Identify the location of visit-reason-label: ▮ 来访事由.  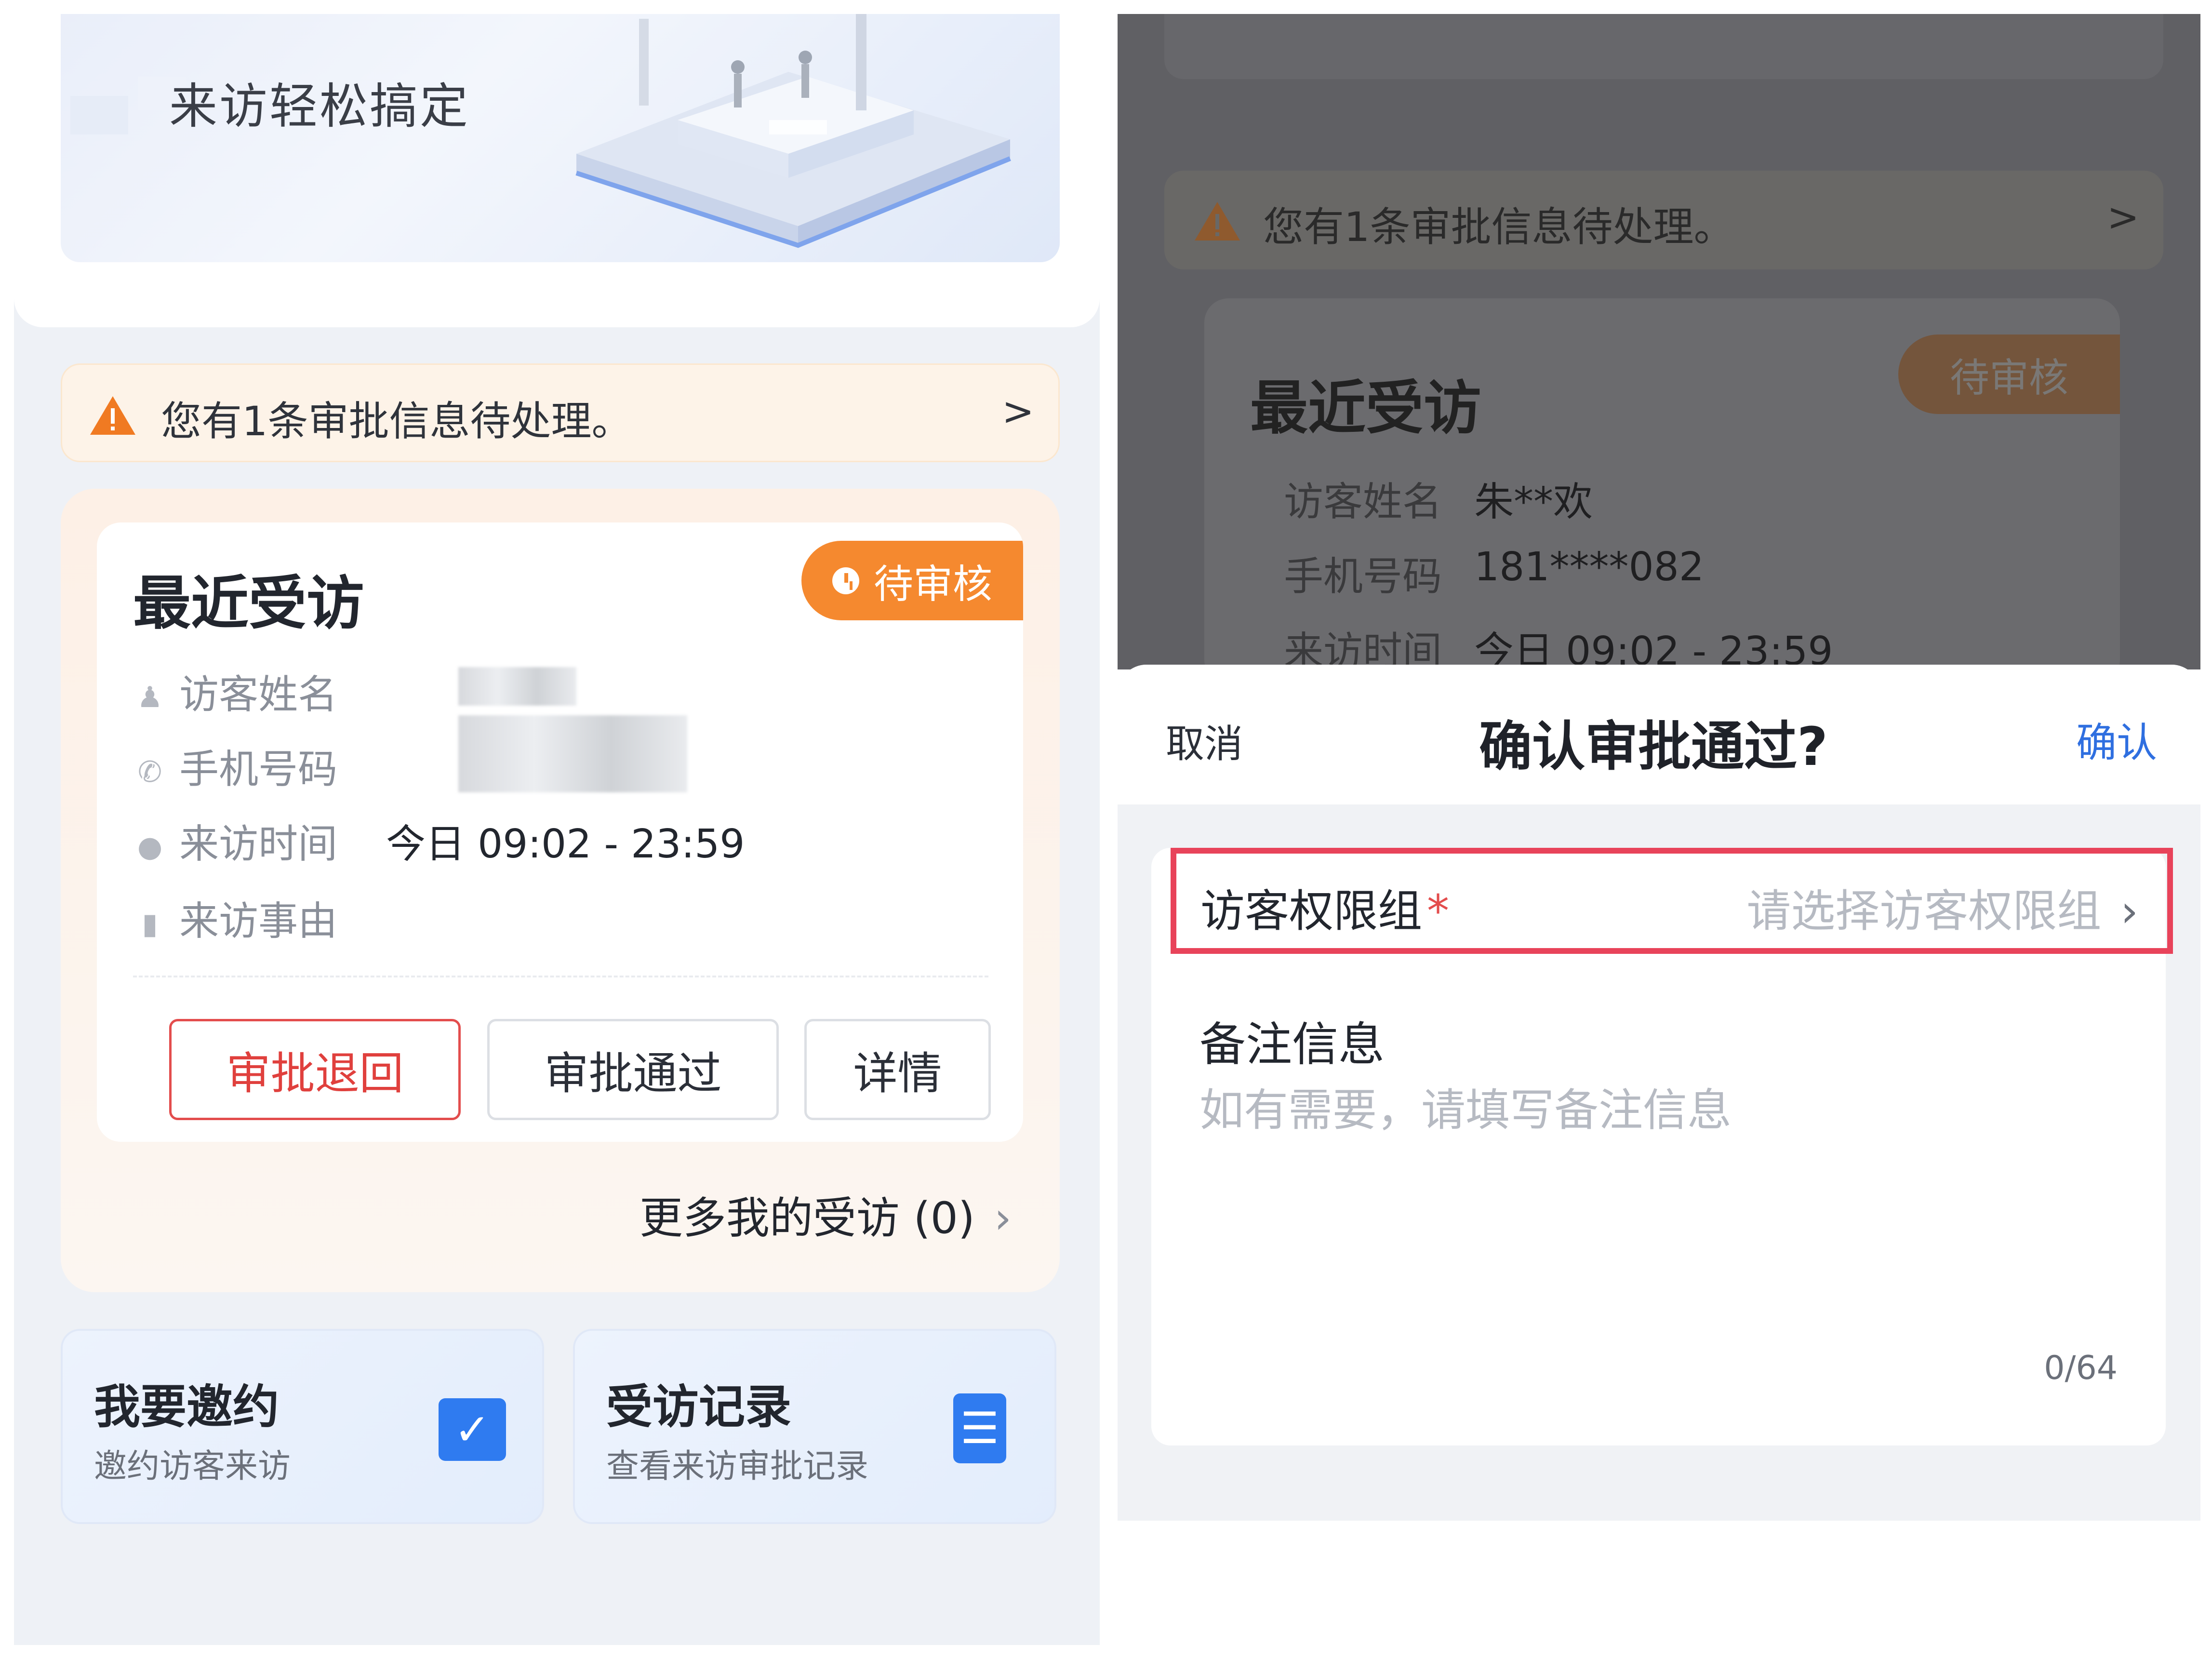
(235, 917).